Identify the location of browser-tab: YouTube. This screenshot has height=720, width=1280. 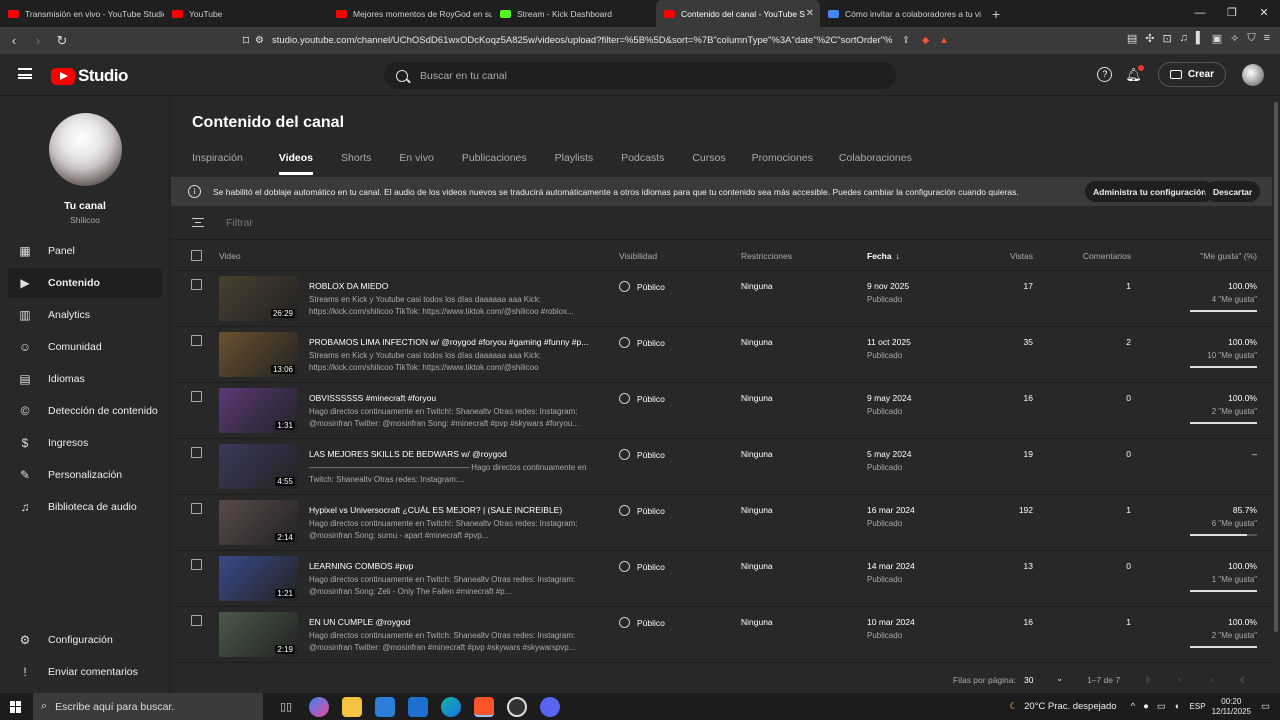
(246, 13).